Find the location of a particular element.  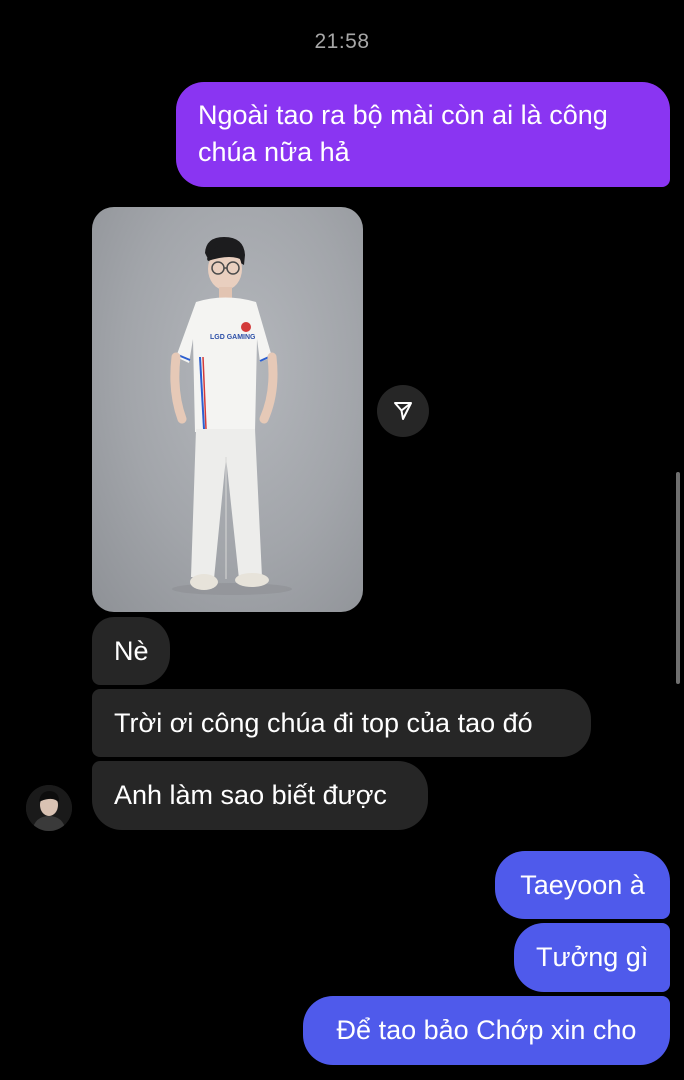

shared-photo: LGD GAMING is located at coordinates (227, 409).